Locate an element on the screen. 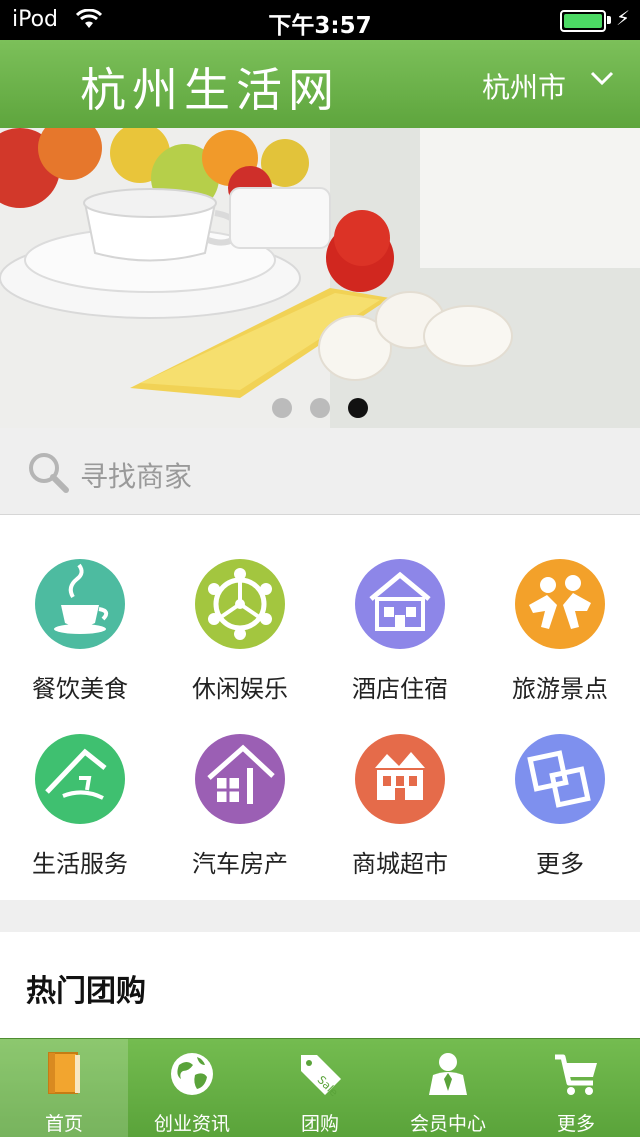 This screenshot has height=1137, width=640. category-food: 餐饮美食 is located at coordinates (80, 609).